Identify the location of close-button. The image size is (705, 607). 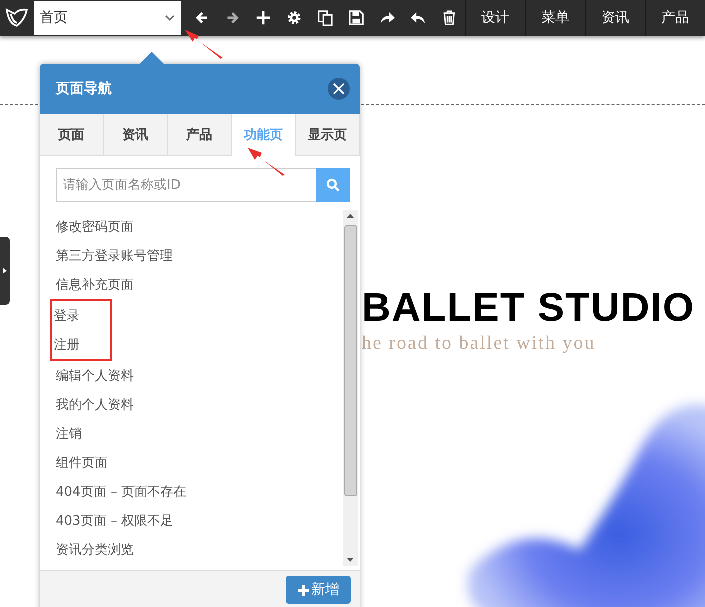
(339, 89).